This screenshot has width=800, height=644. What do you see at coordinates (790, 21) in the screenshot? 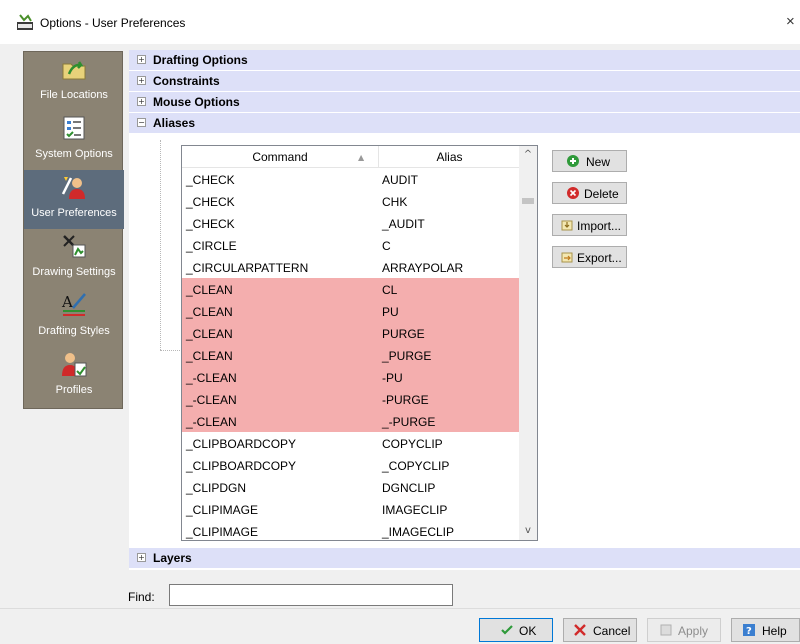
I see `close-icon: ×` at bounding box center [790, 21].